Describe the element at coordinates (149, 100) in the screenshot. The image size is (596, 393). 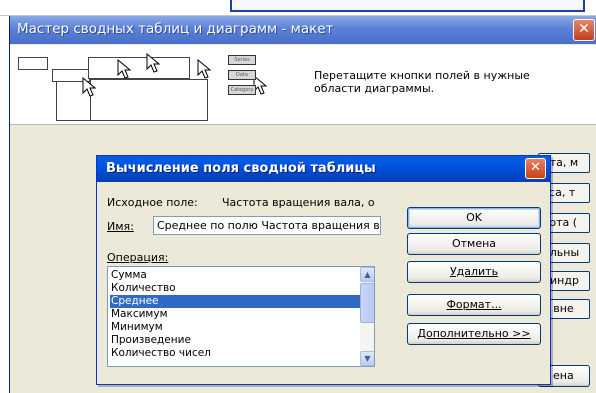
I see `plot-zone` at that location.